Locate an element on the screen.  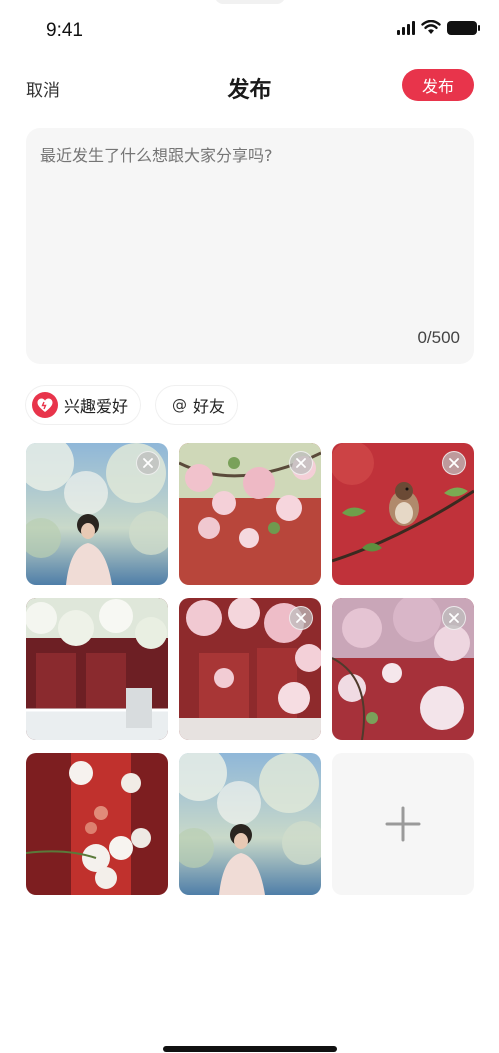
status-bar: 9:41 is located at coordinates (249, 30).